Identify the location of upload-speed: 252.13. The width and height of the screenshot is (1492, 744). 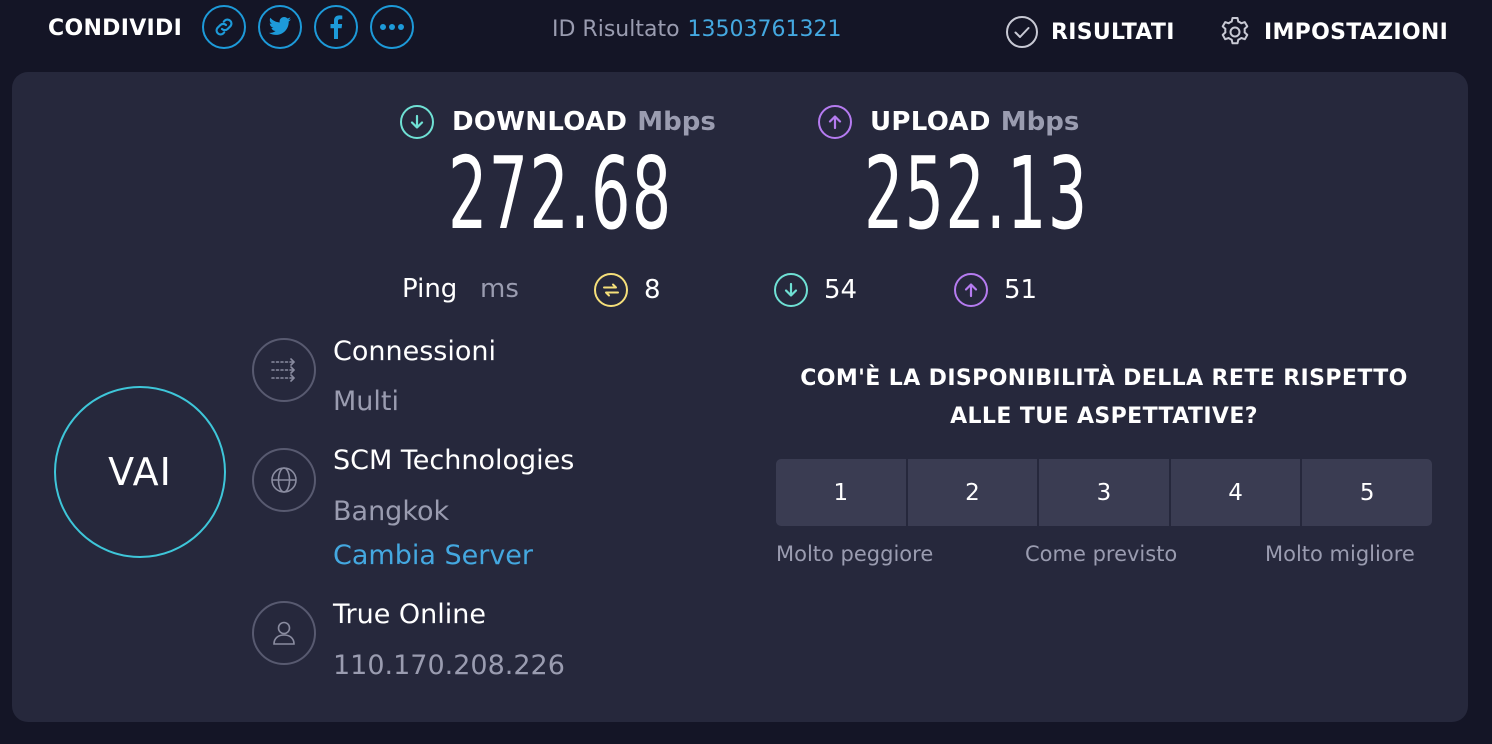
(976, 193).